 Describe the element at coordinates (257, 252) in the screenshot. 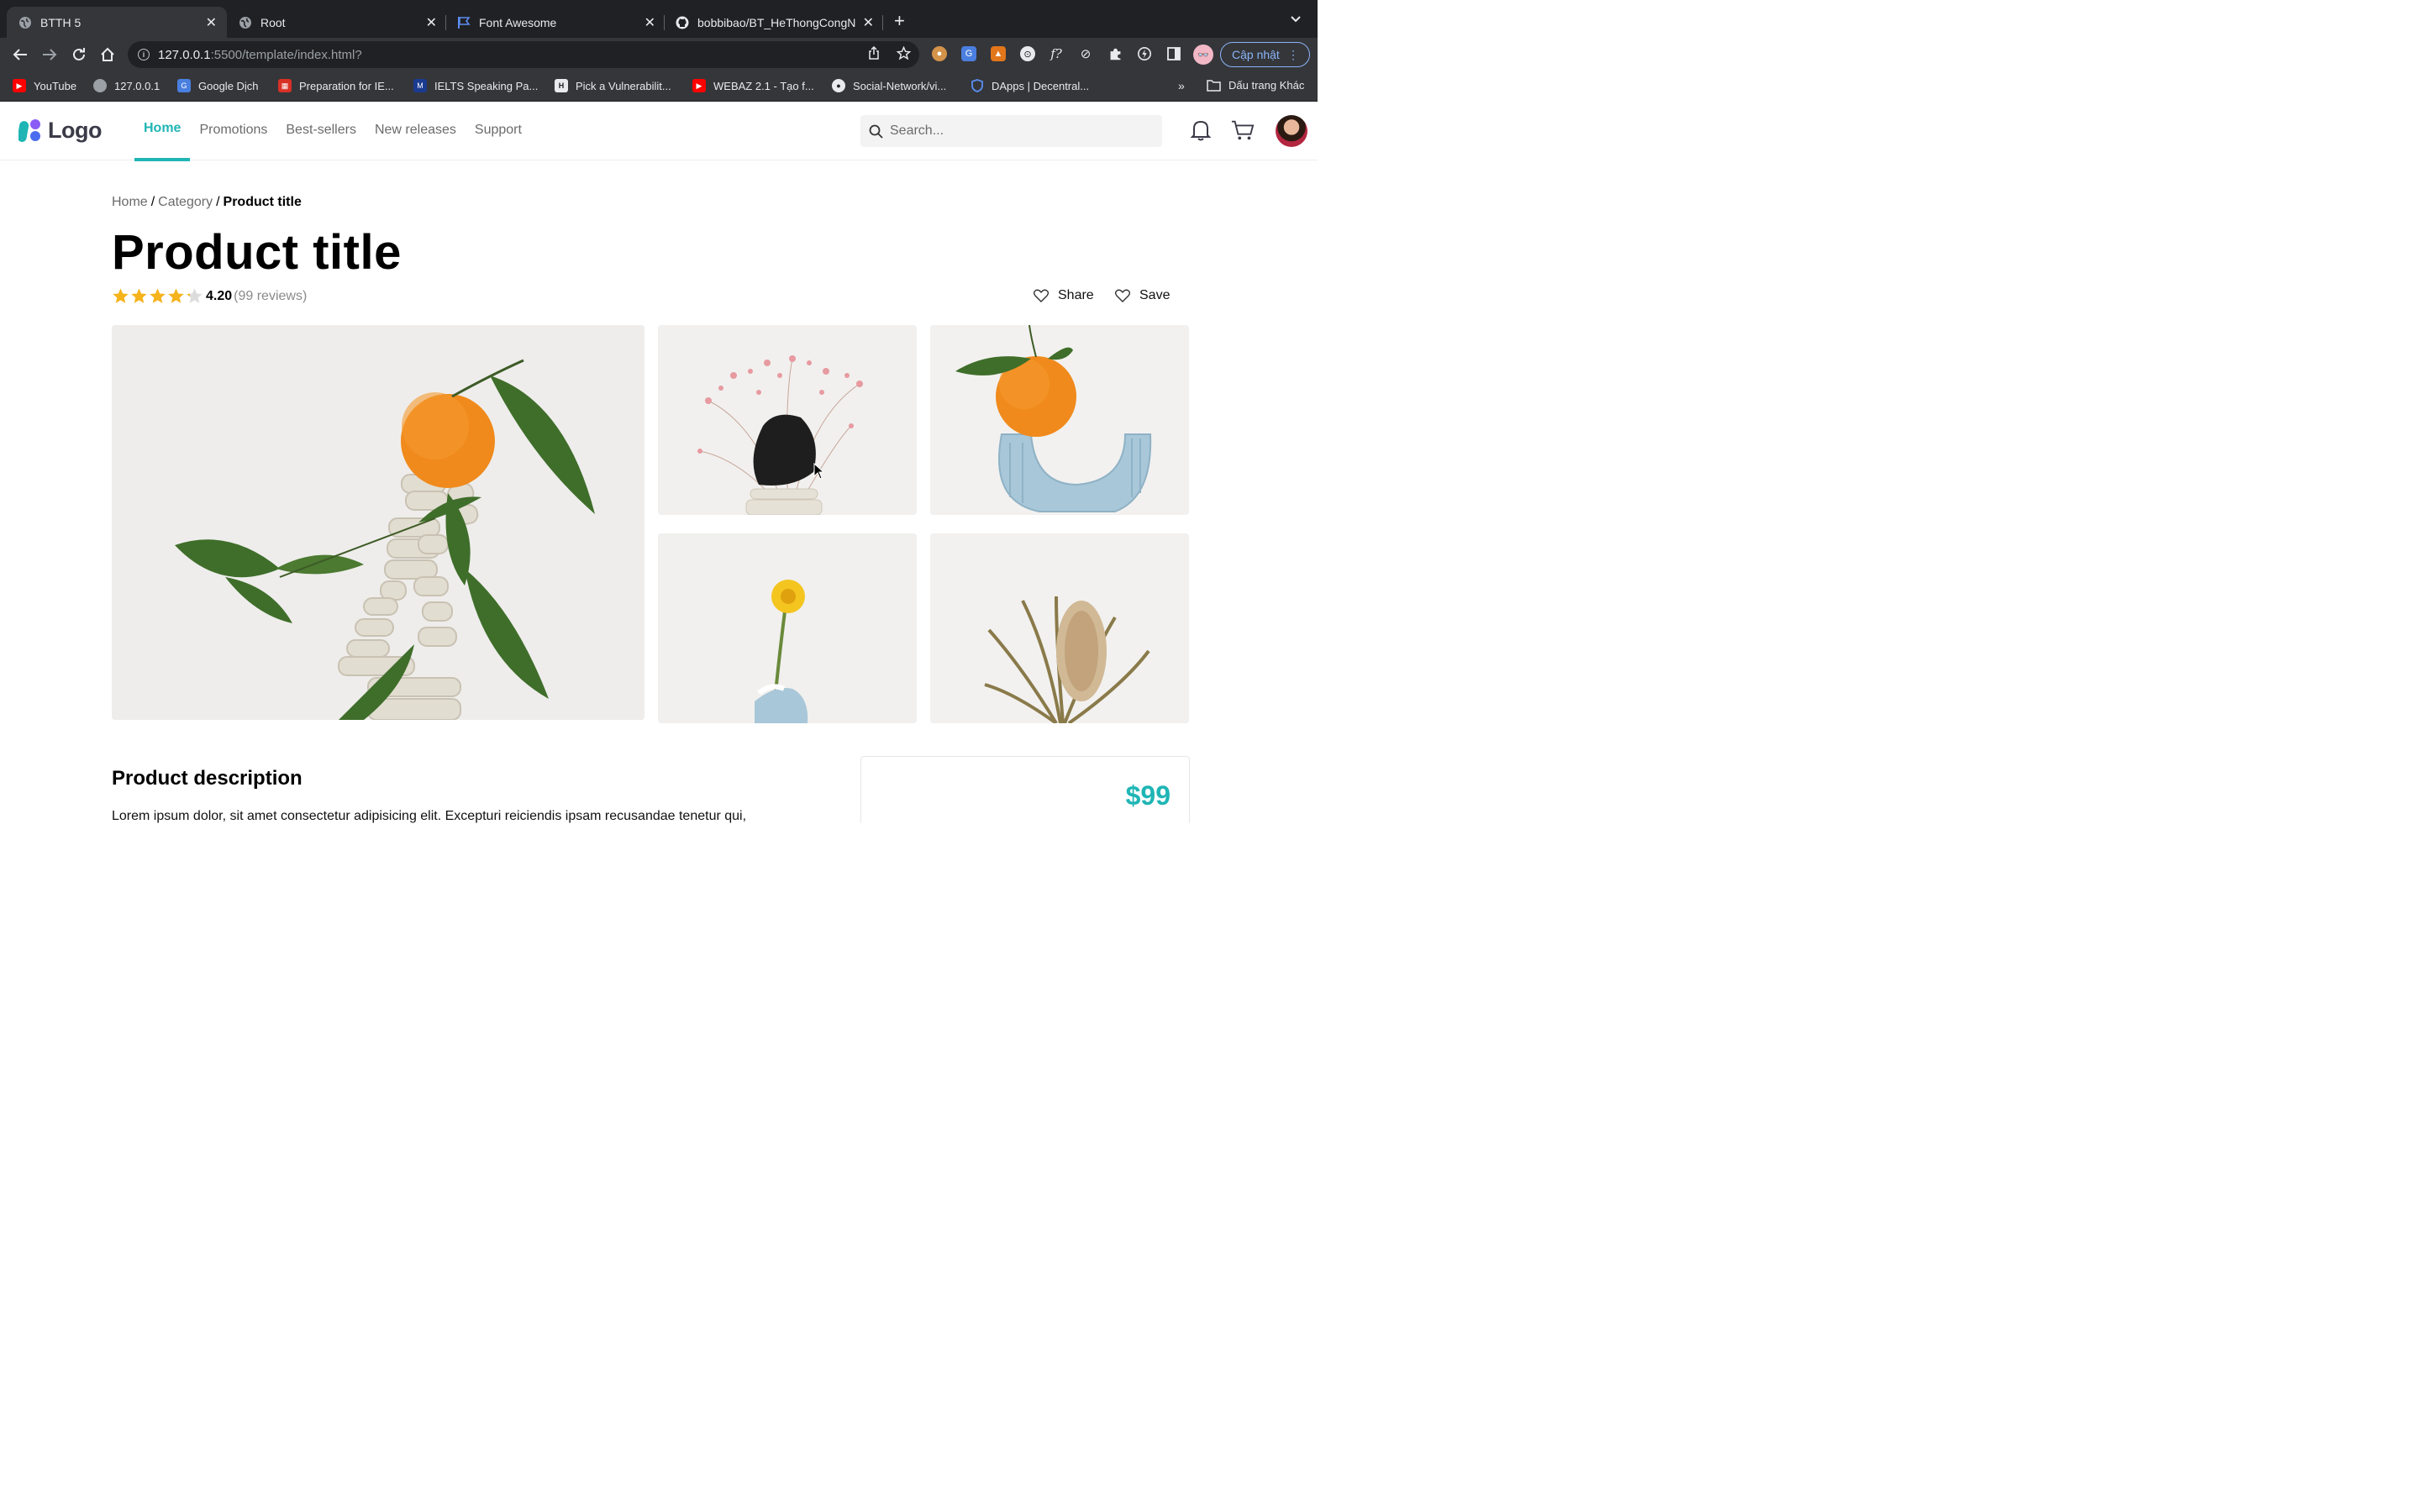

I see `page-title: Product title` at that location.